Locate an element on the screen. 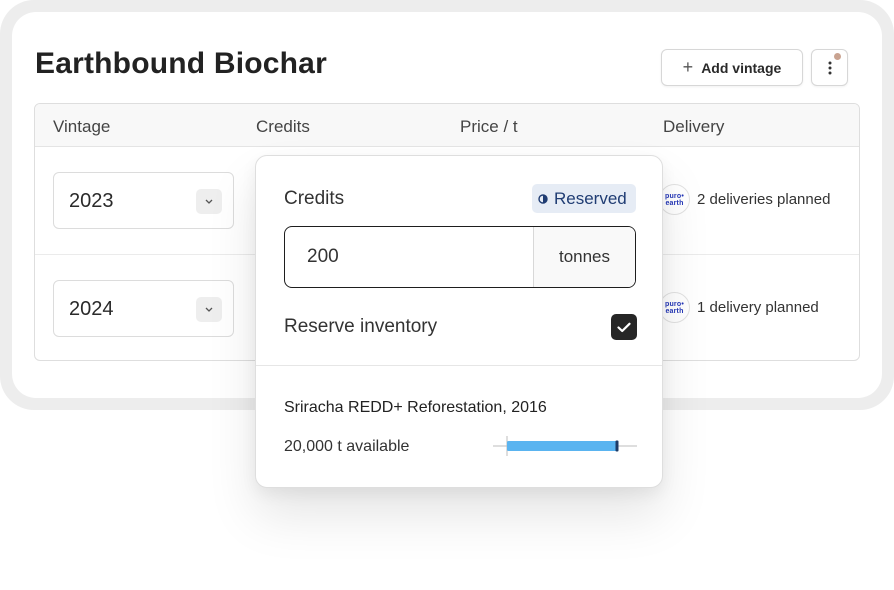 The height and width of the screenshot is (590, 894). more-options-button is located at coordinates (829, 67).